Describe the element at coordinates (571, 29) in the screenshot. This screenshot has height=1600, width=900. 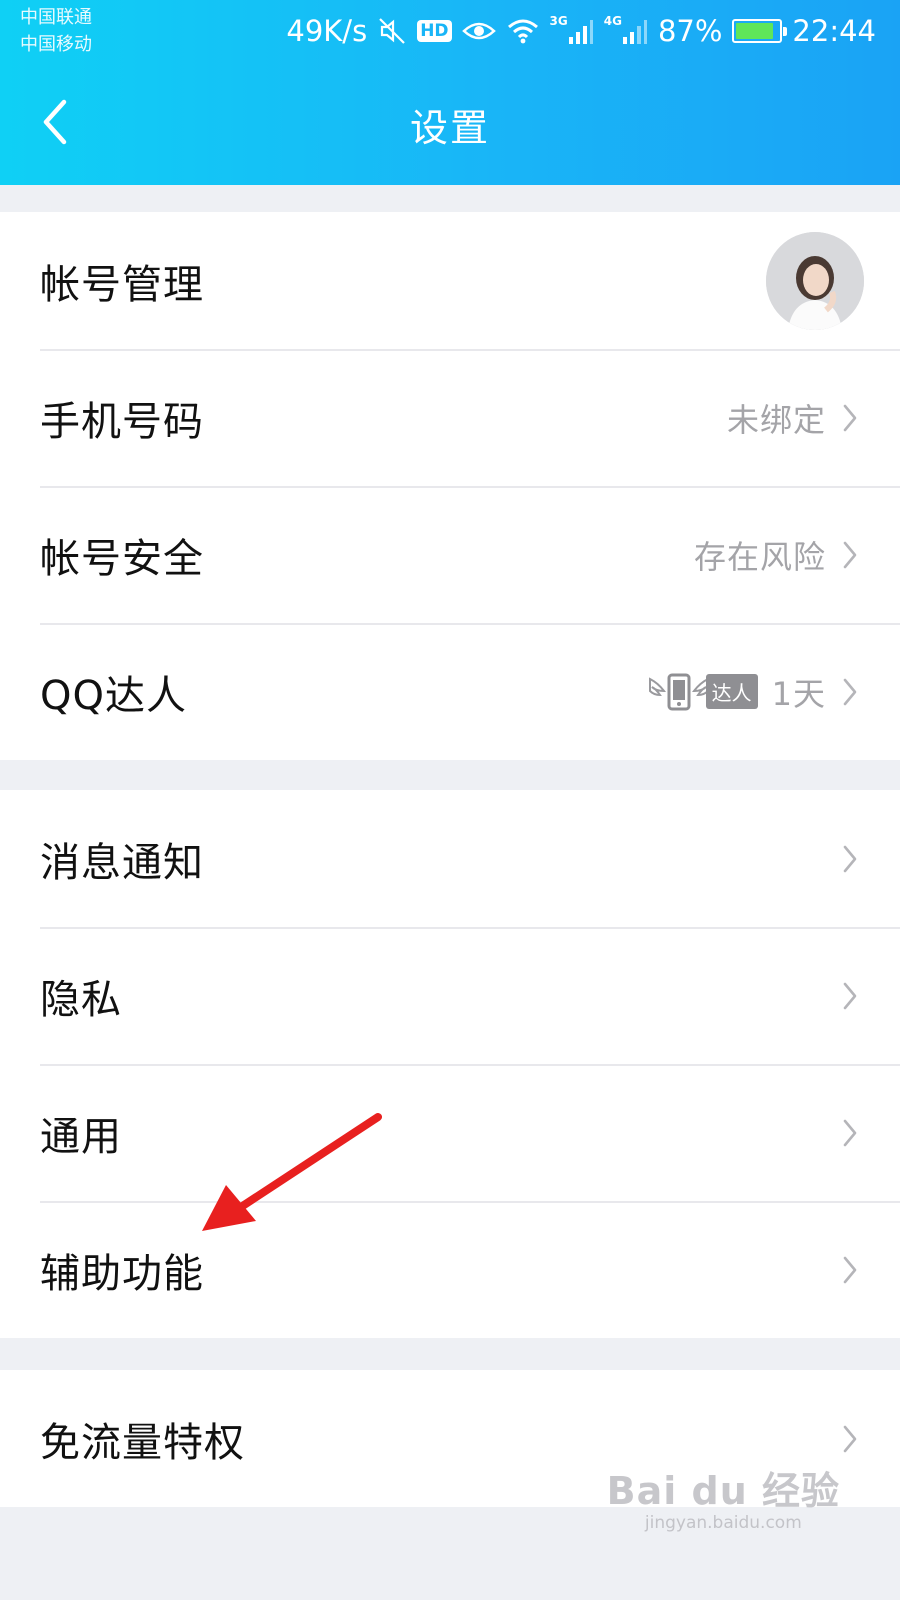
I see `signal-icon: 3G` at that location.